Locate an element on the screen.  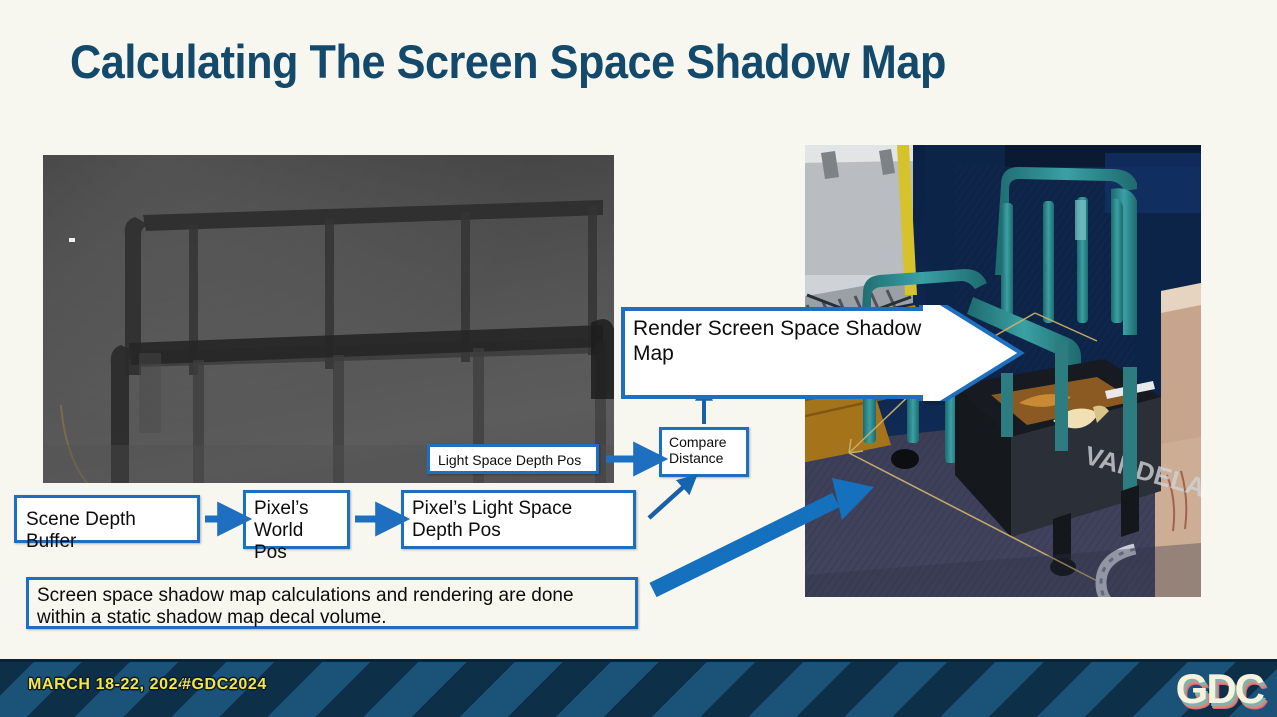
box-pixels-light-space-depth-pos-label: Pixel’s Light Space Depth Pos is located at coordinates (492, 520).